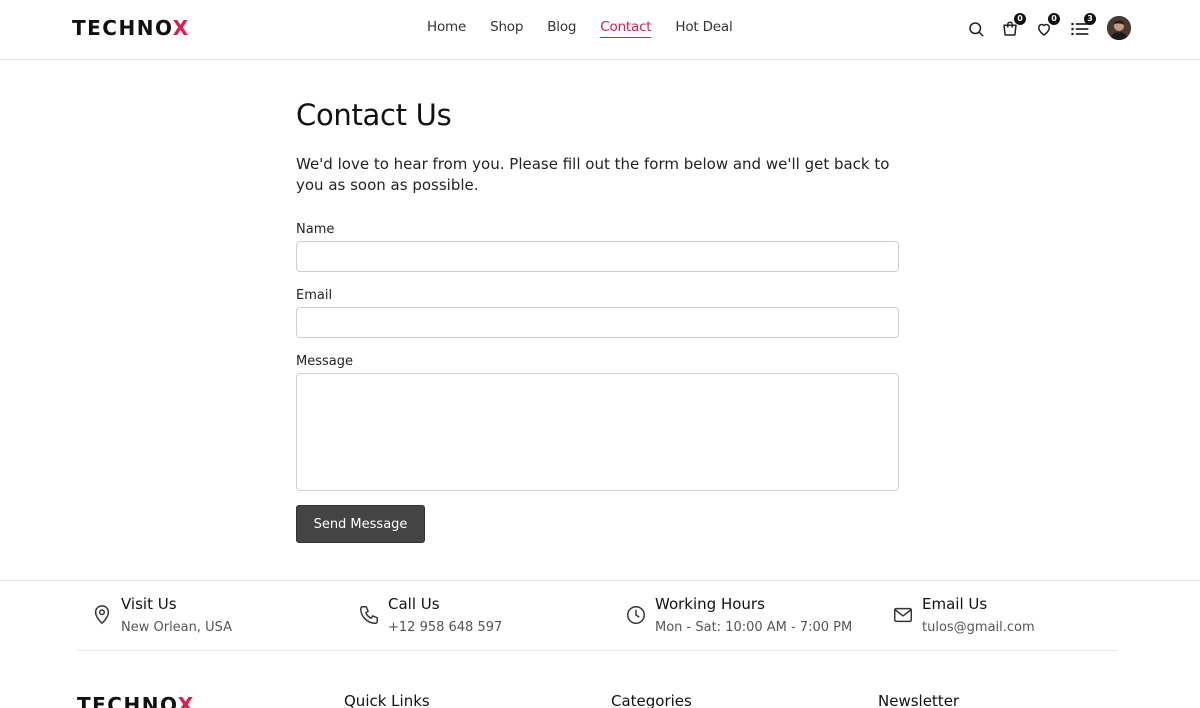 The height and width of the screenshot is (708, 1200). I want to click on info-text: +12 958 648 597, so click(445, 627).